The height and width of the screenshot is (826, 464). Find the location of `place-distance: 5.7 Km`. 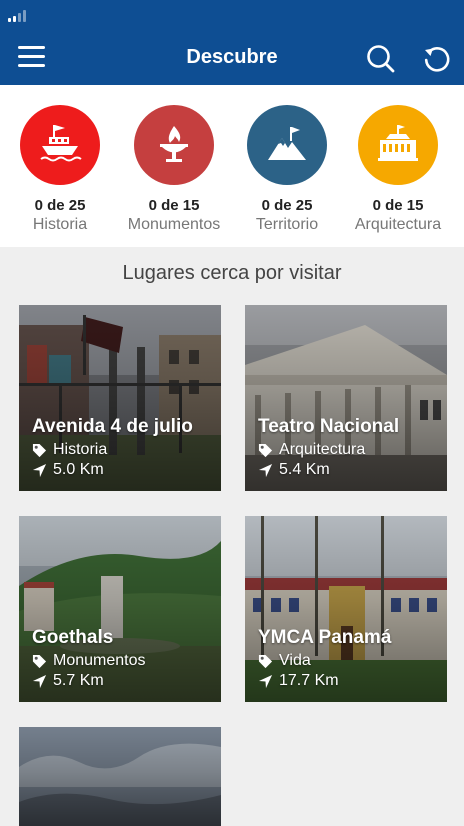

place-distance: 5.7 Km is located at coordinates (78, 680).